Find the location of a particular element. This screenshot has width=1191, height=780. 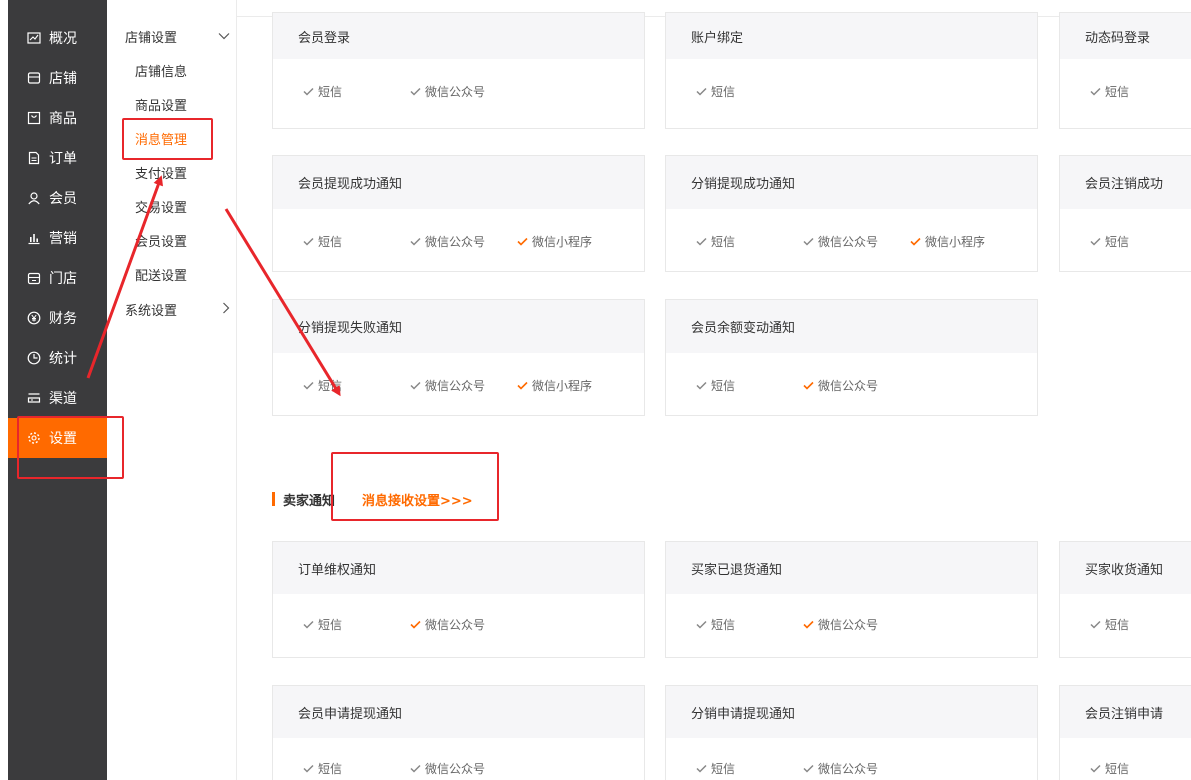

chevron-right-icon is located at coordinates (226, 310).